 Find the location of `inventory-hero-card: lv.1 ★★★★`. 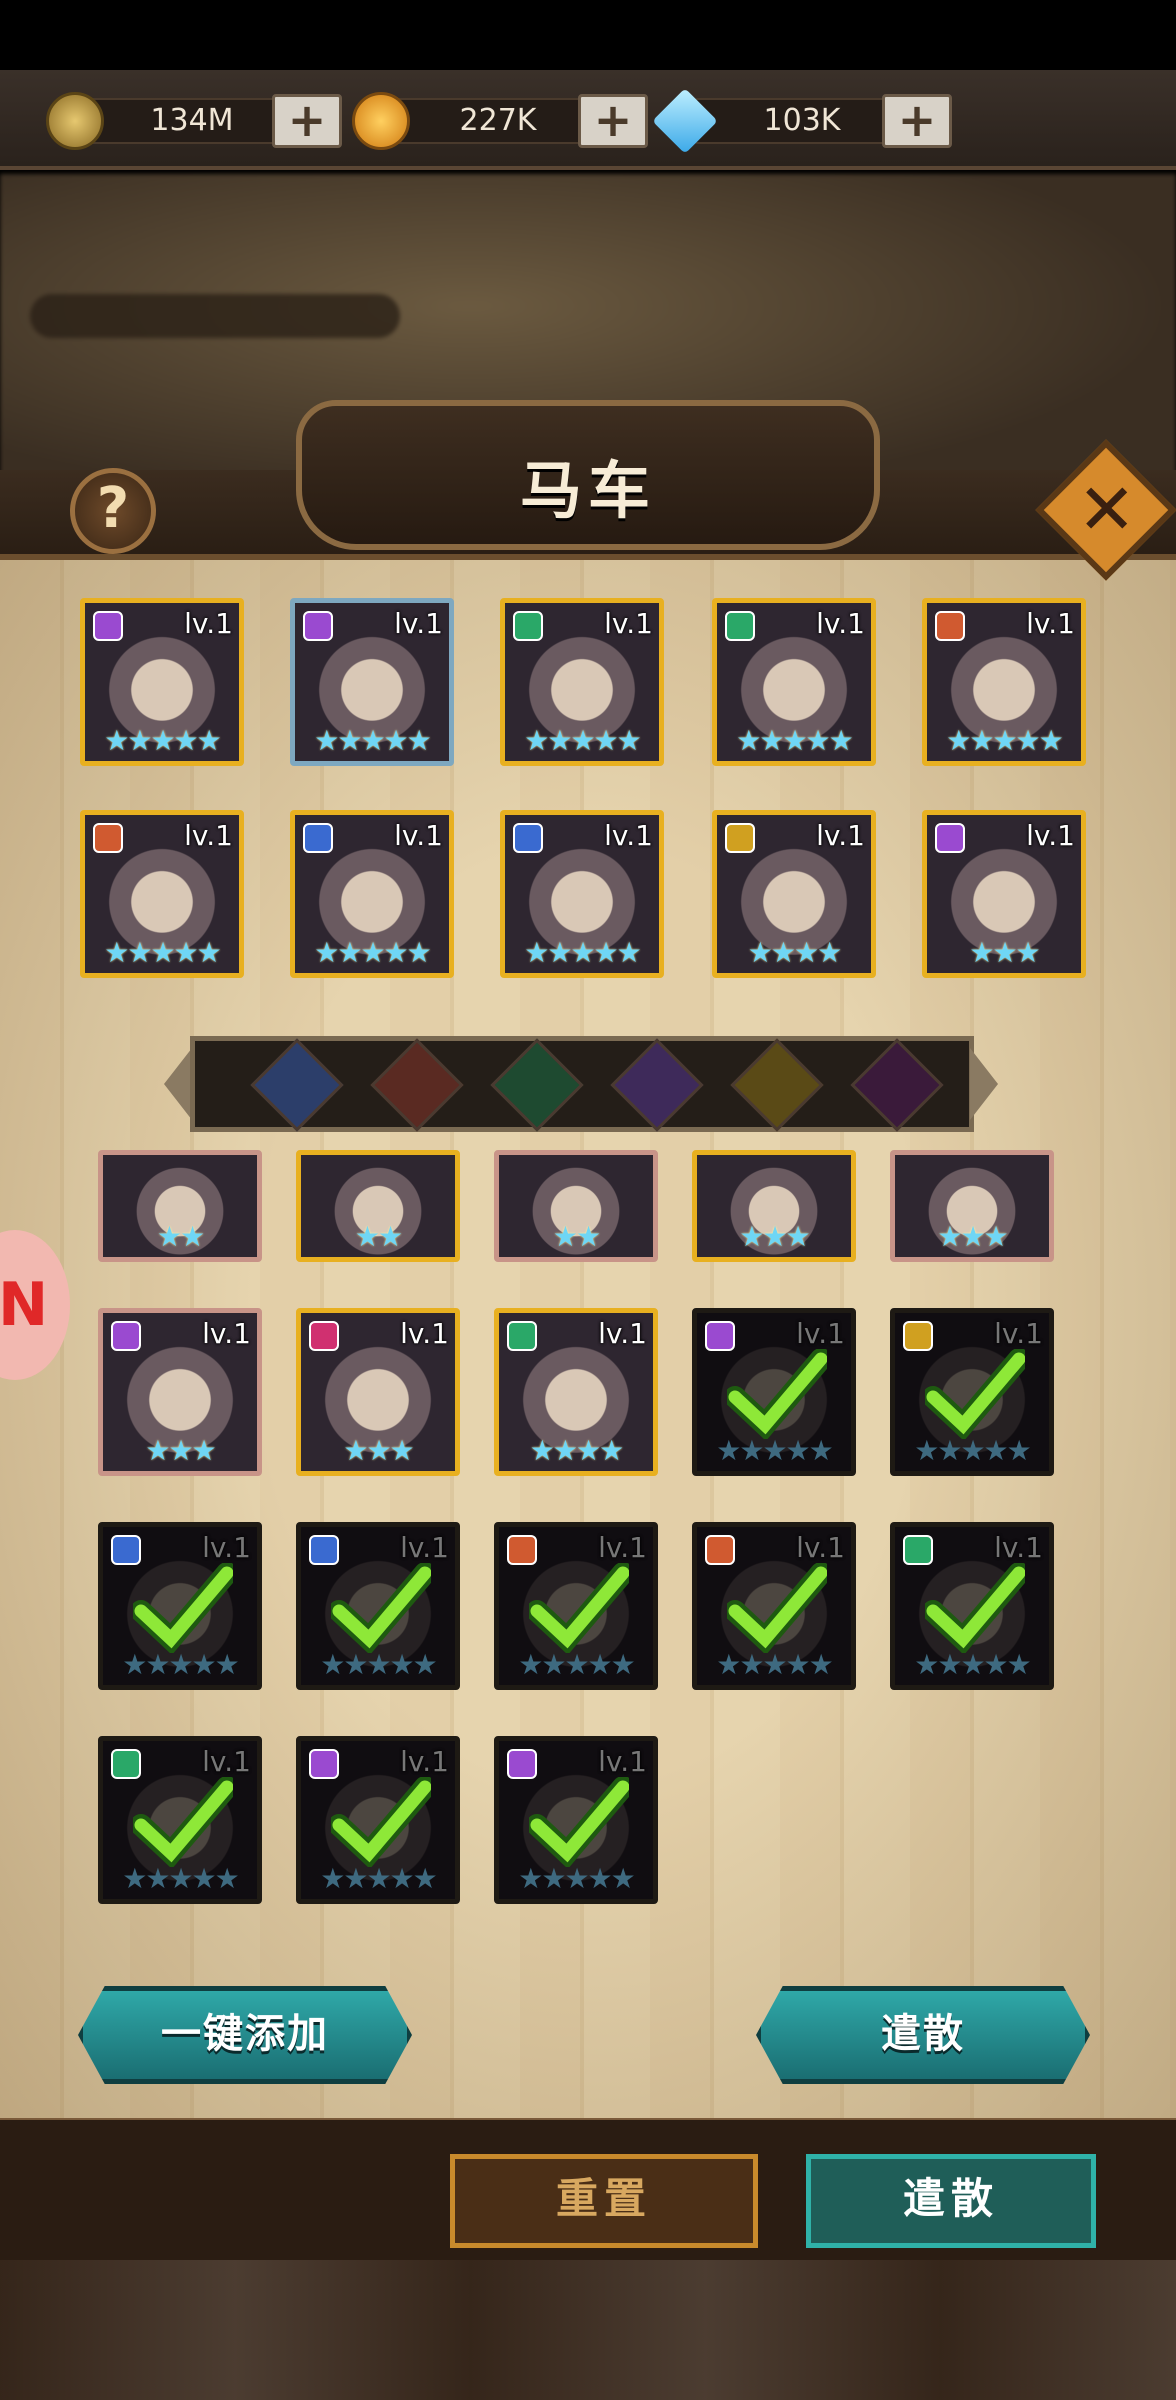

inventory-hero-card: lv.1 ★★★★ is located at coordinates (576, 1392).